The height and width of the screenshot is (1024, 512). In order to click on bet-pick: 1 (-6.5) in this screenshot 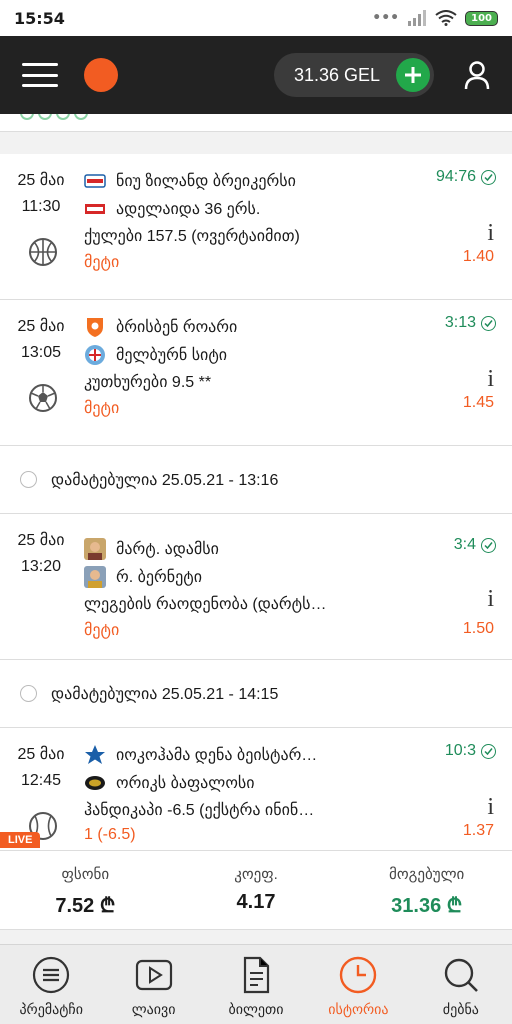, I will do `click(110, 834)`.